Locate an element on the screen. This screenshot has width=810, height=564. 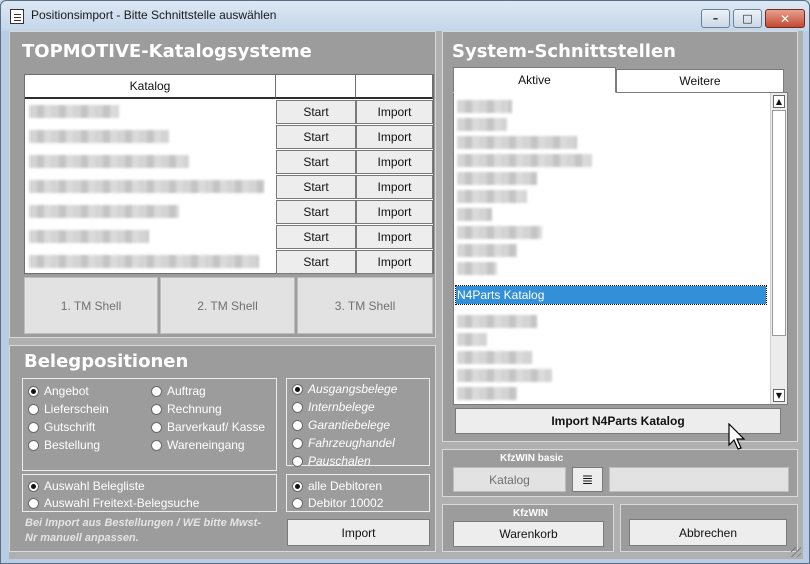
maximize-button: □ is located at coordinates (747, 18).